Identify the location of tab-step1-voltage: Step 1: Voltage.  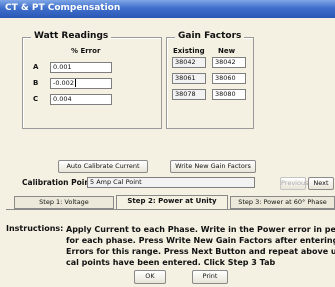
(64, 202).